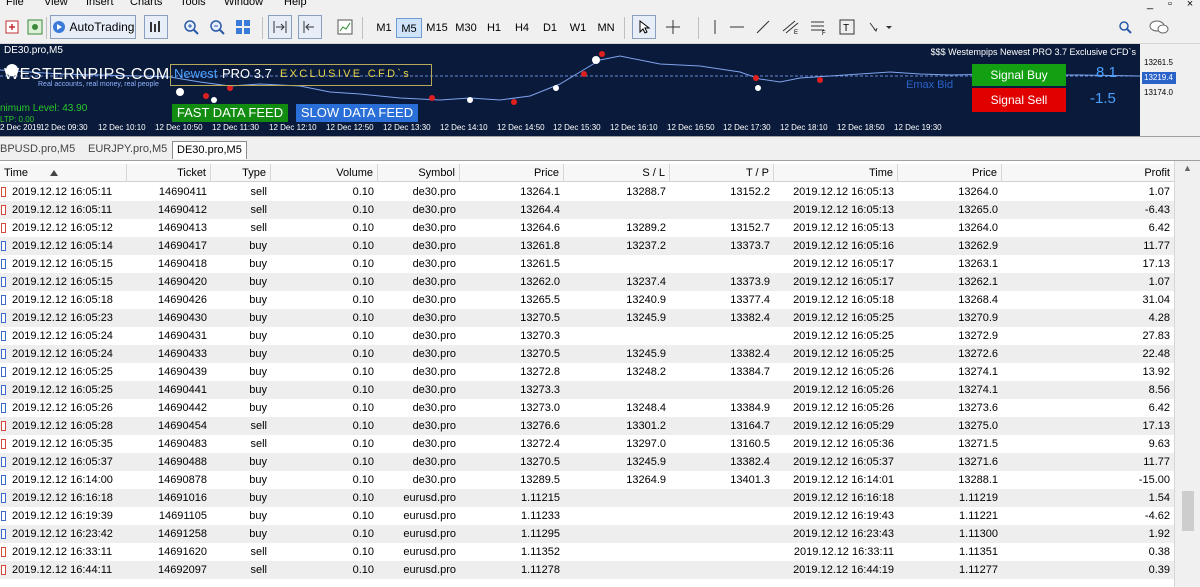 This screenshot has height=587, width=1200. I want to click on col-volume: Volume, so click(324, 173).